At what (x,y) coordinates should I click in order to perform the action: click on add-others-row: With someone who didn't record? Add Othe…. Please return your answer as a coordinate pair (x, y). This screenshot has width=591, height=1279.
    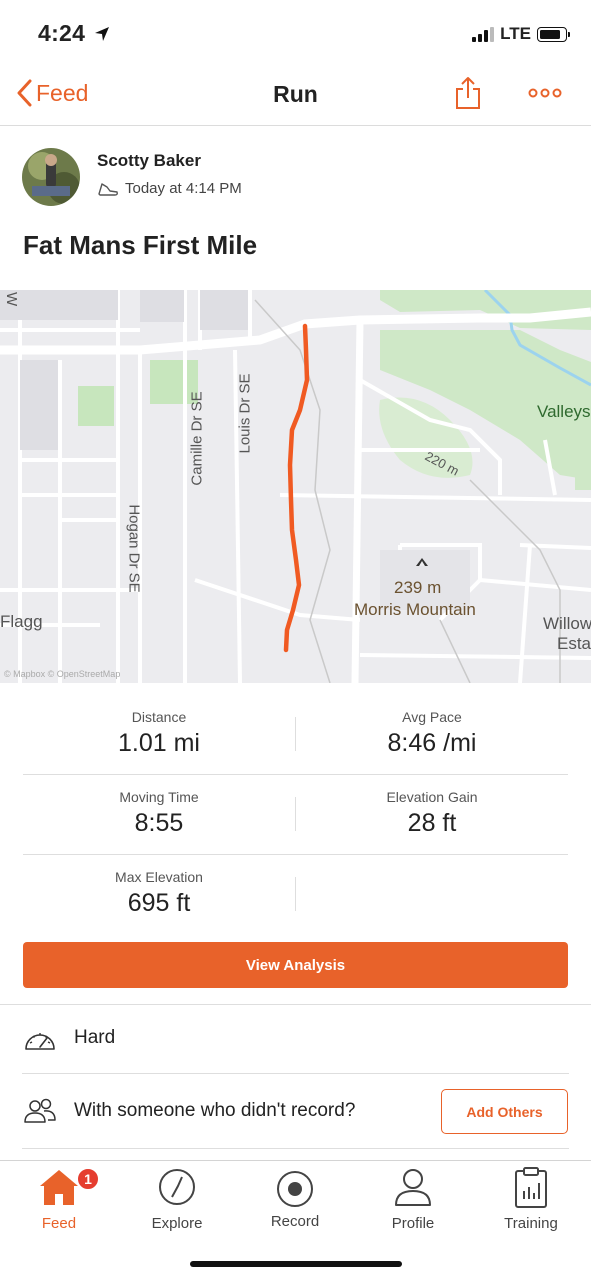
    Looking at the image, I should click on (295, 1111).